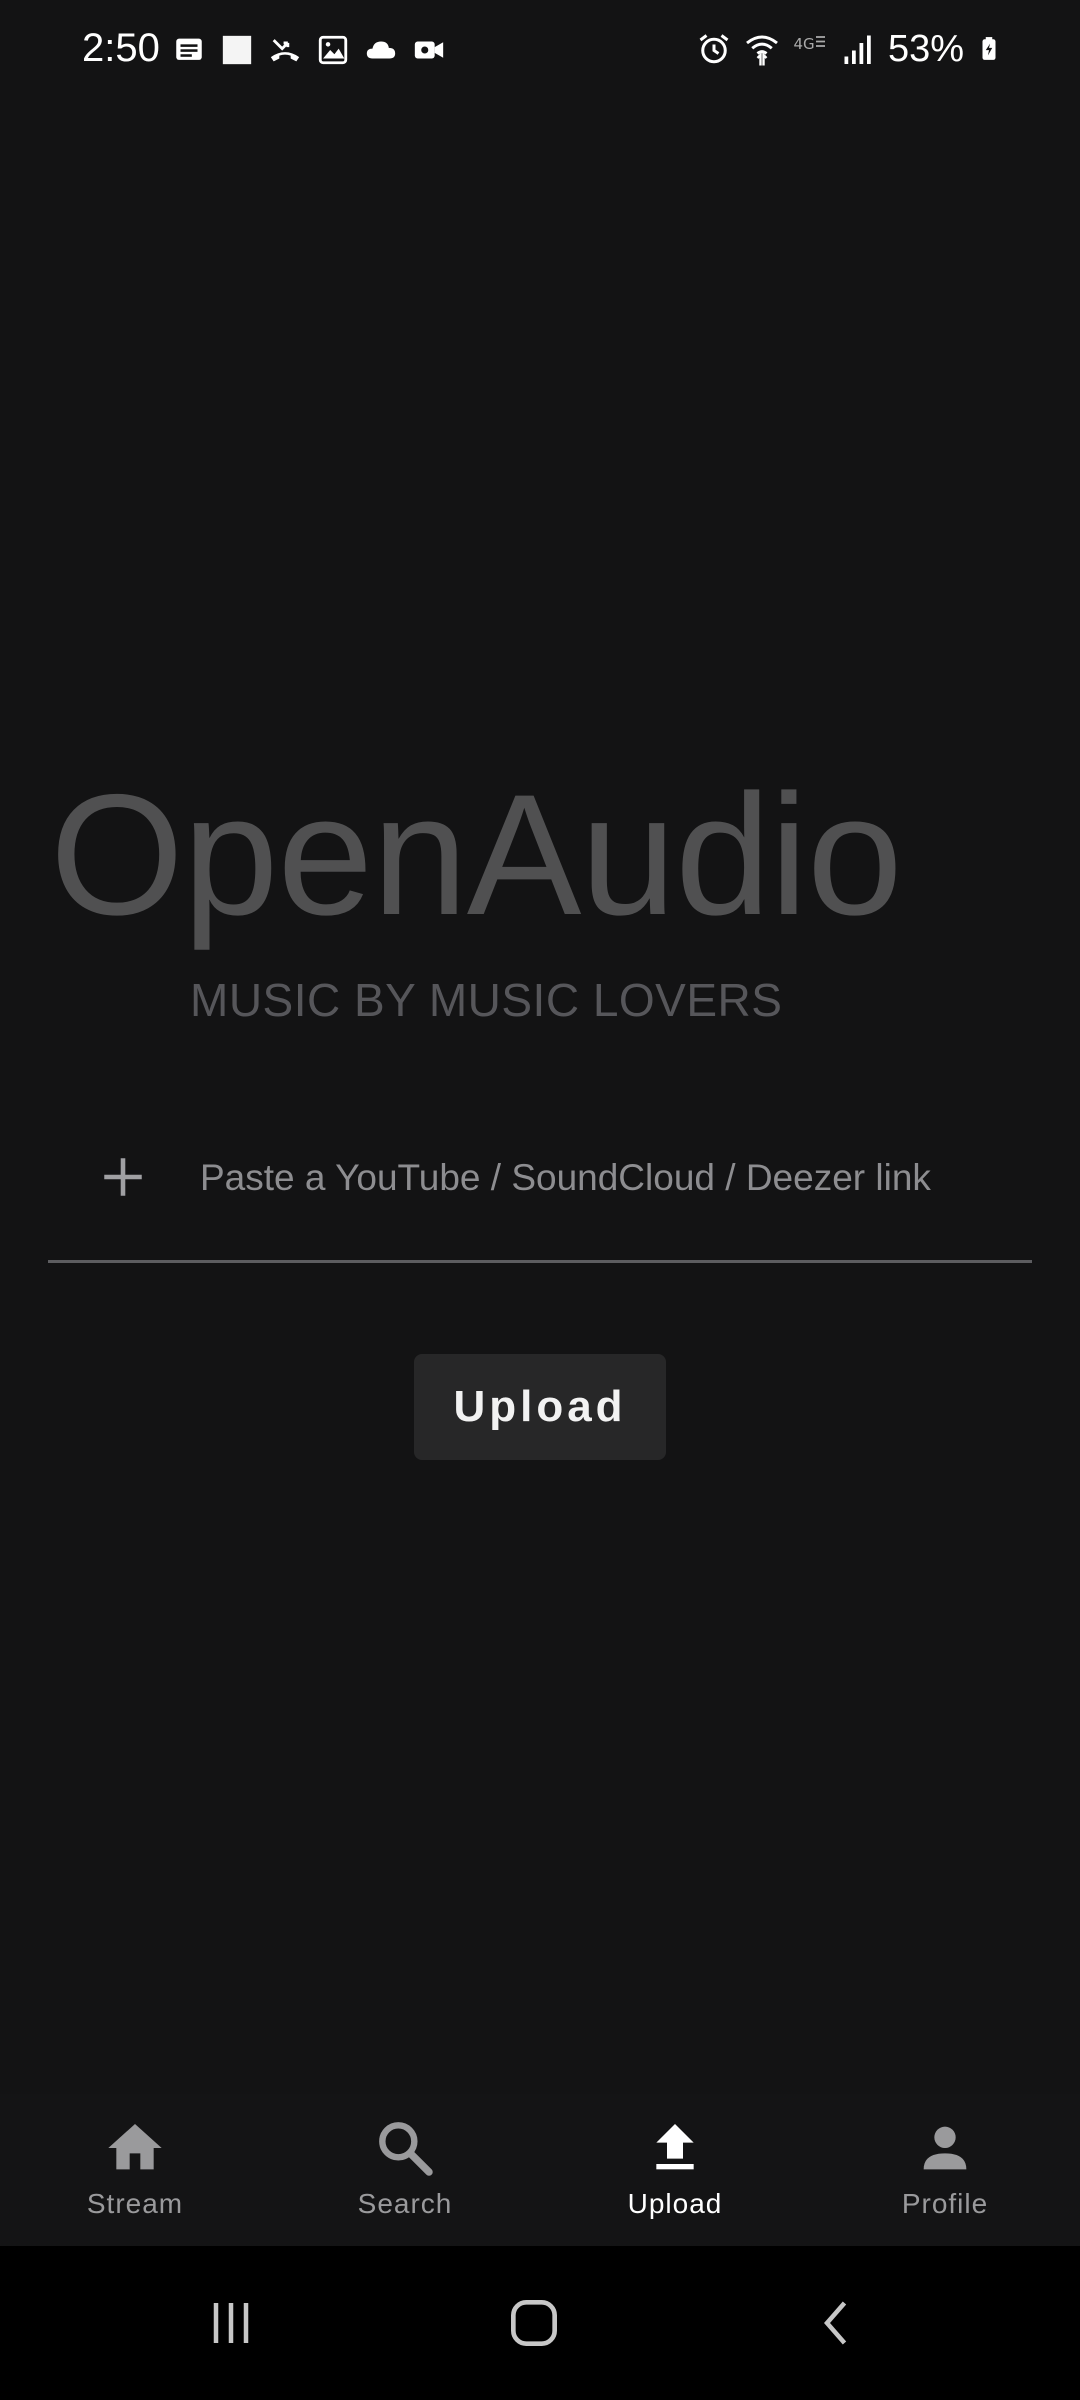 This screenshot has width=1080, height=2400. I want to click on upload-icon, so click(675, 2147).